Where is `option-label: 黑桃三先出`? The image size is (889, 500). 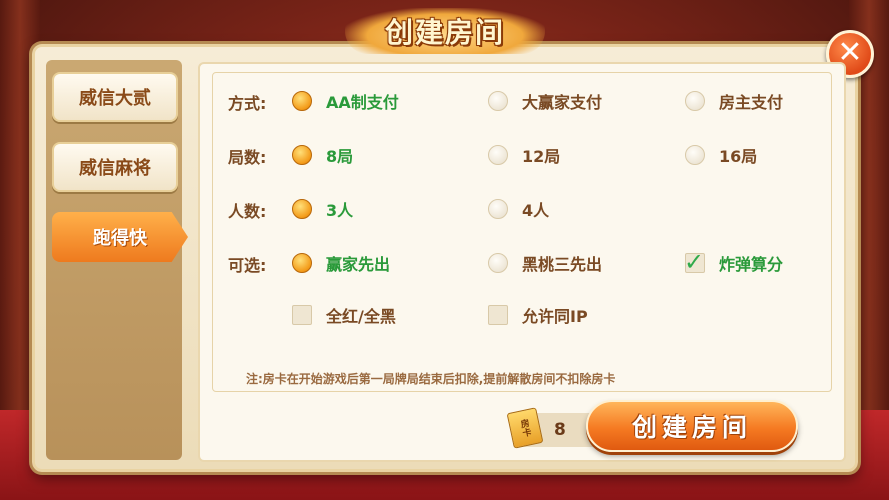 option-label: 黑桃三先出 is located at coordinates (562, 264).